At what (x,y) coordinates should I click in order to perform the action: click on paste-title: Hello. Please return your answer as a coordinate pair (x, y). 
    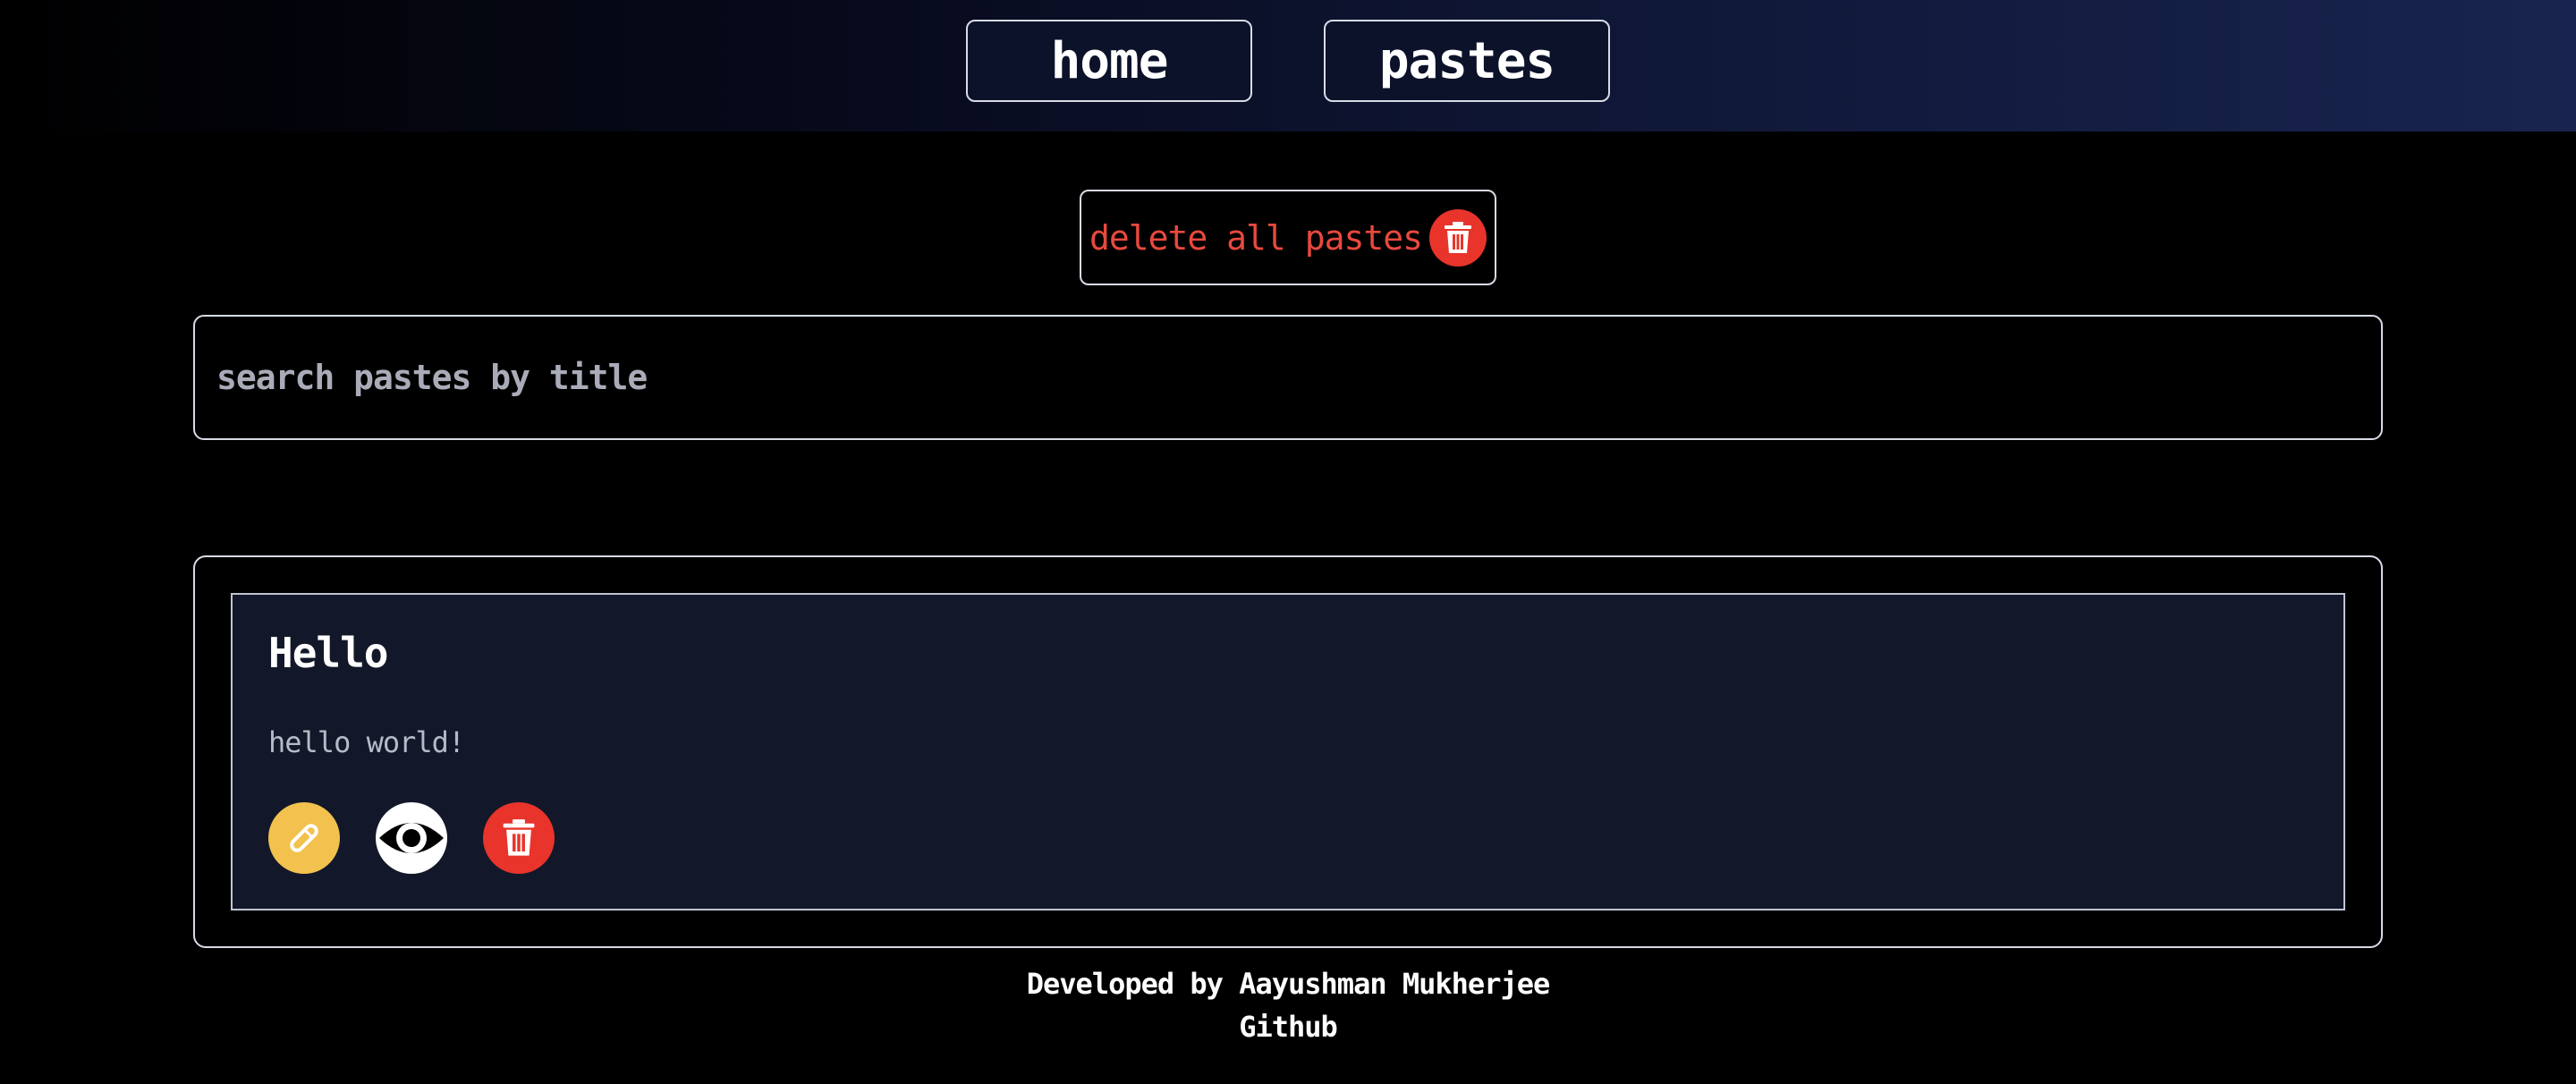
    Looking at the image, I should click on (328, 653).